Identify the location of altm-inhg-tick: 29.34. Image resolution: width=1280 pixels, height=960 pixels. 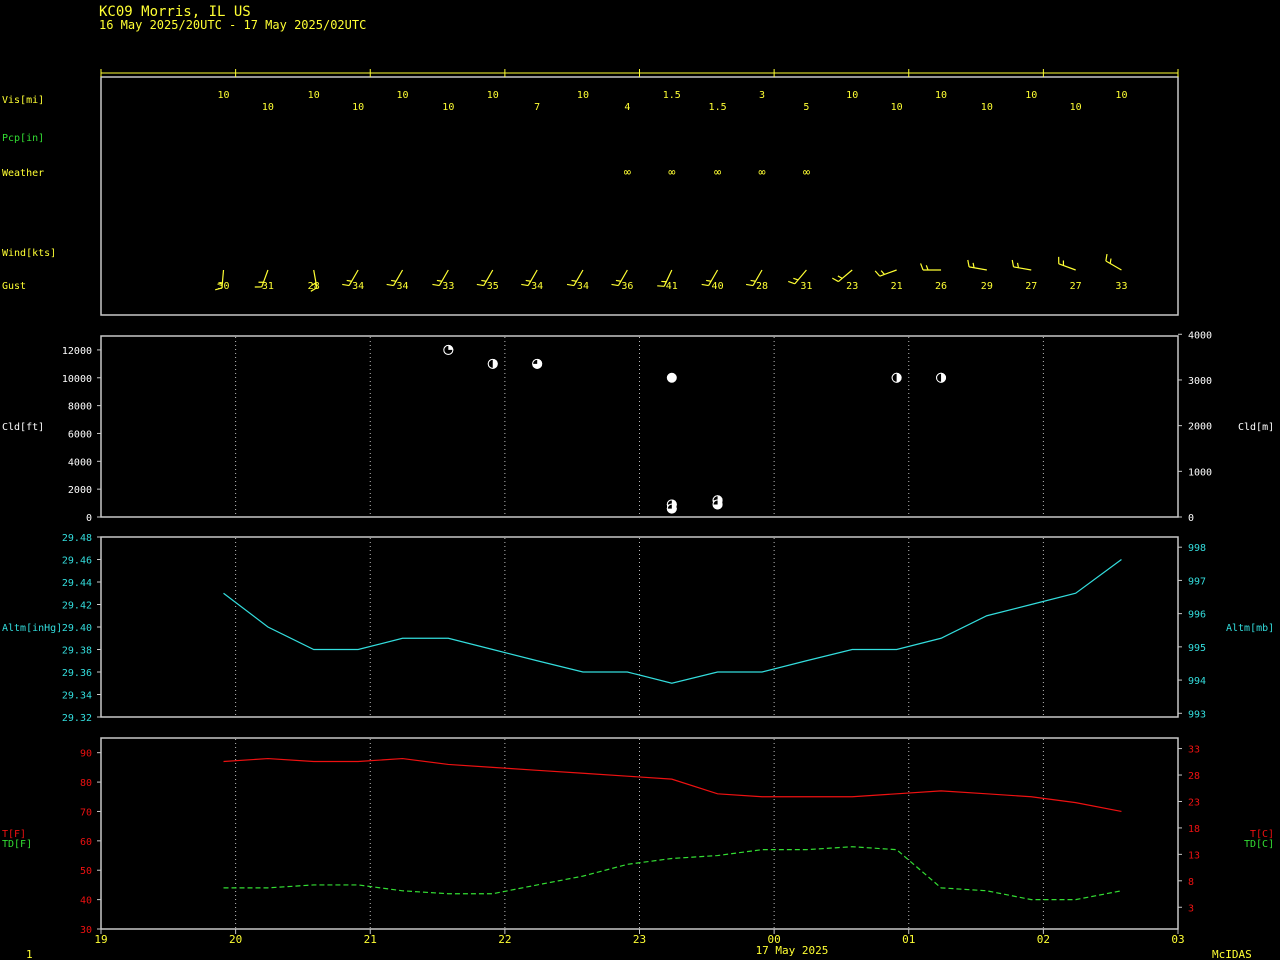
(77, 696).